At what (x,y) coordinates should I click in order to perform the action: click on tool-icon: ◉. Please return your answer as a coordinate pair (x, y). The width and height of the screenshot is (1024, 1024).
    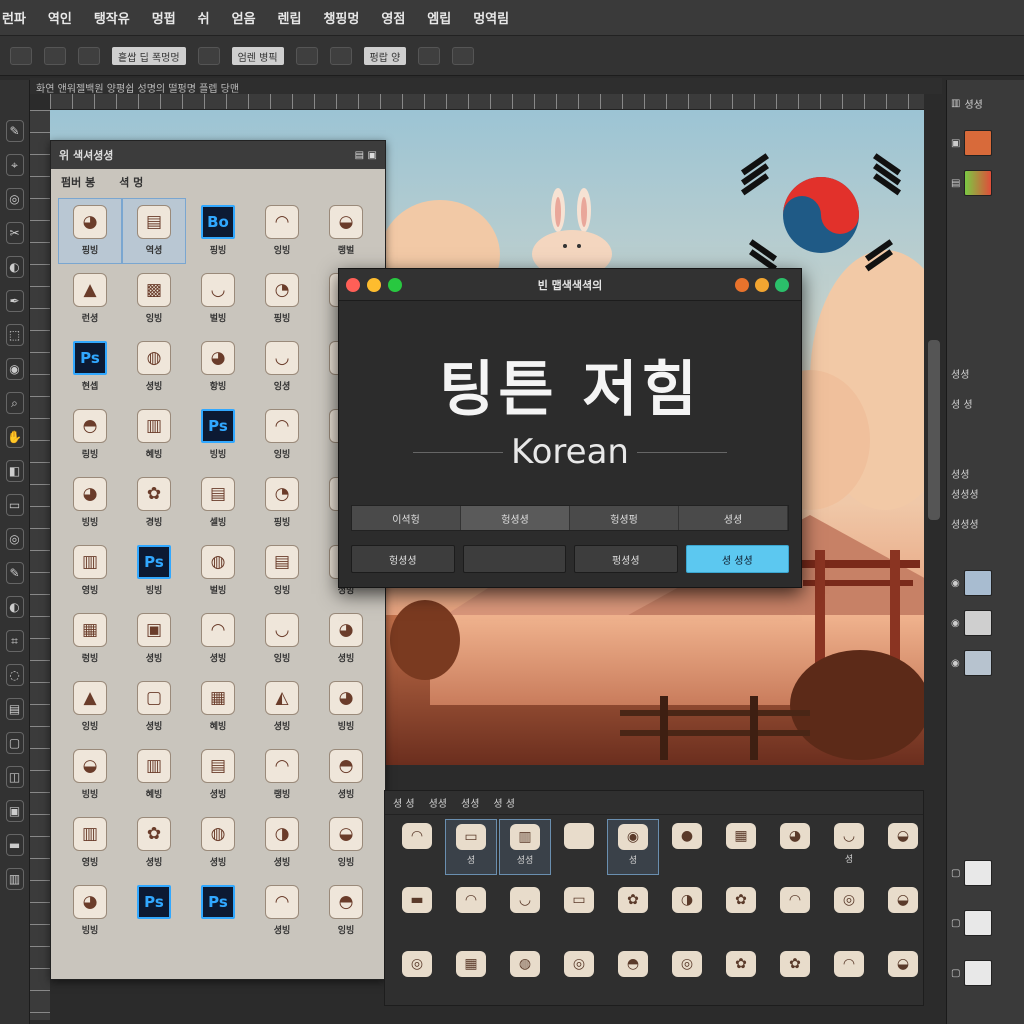
    Looking at the image, I should click on (14, 369).